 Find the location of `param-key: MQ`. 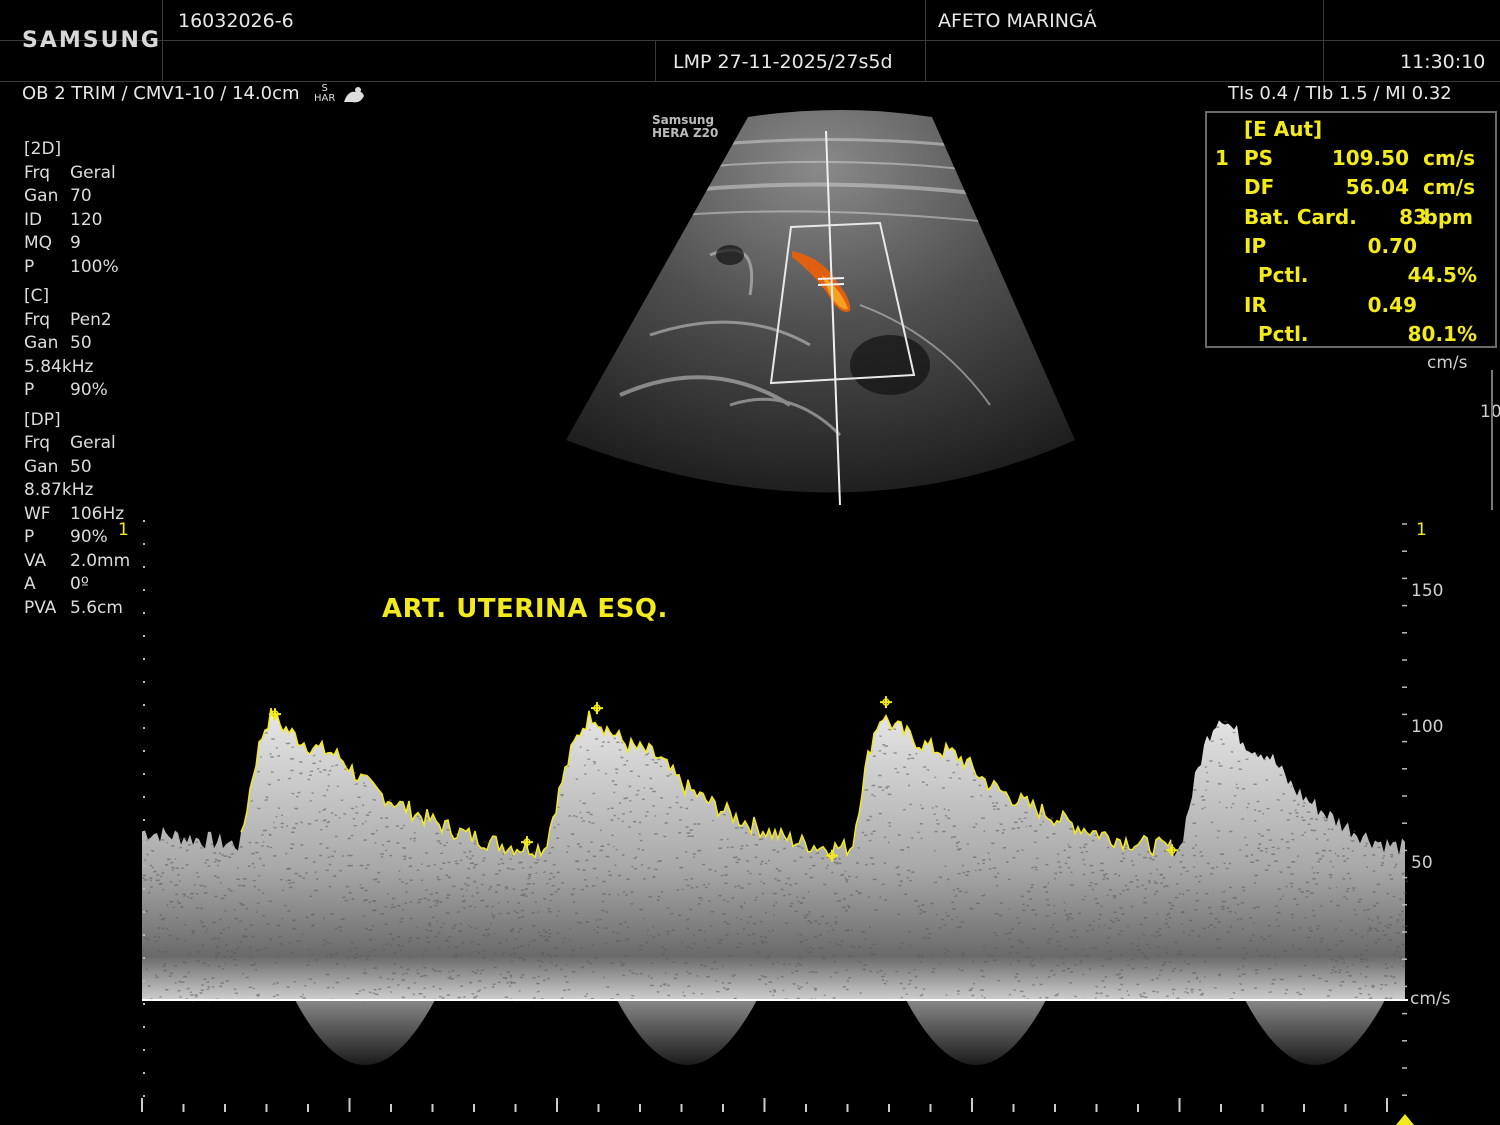

param-key: MQ is located at coordinates (38, 243).